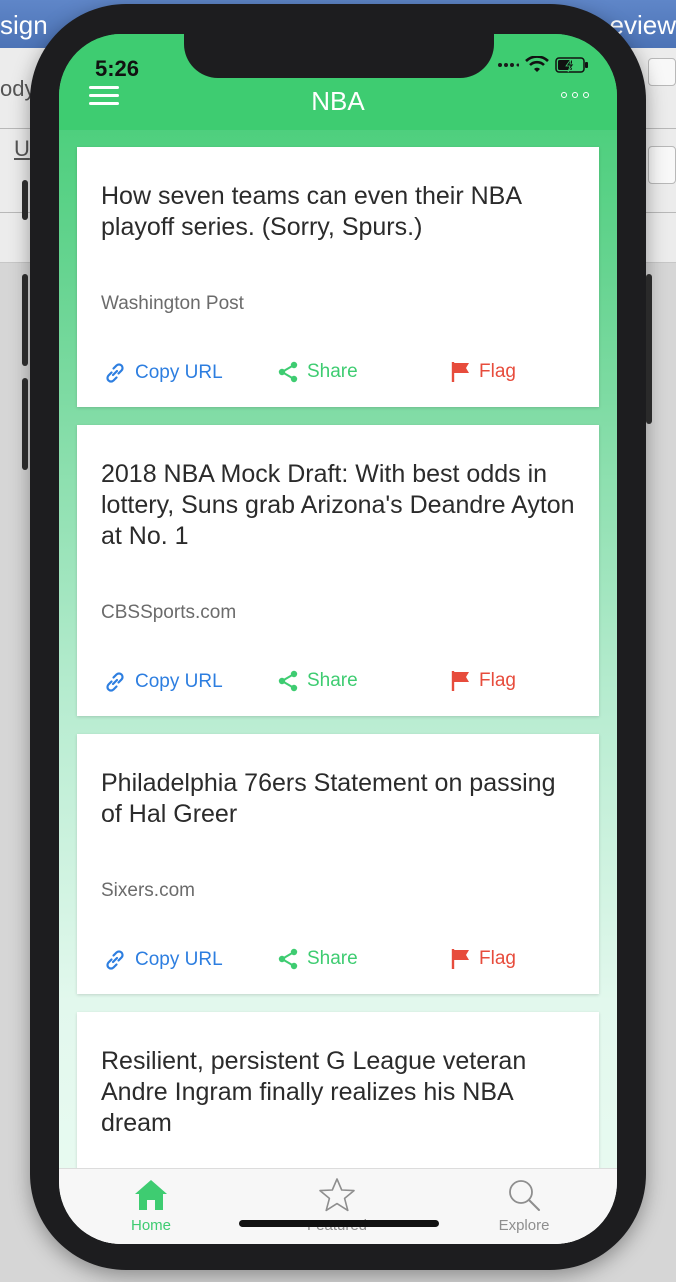 The width and height of the screenshot is (676, 1282). I want to click on tab-bar: Home Featured Explore, so click(338, 1206).